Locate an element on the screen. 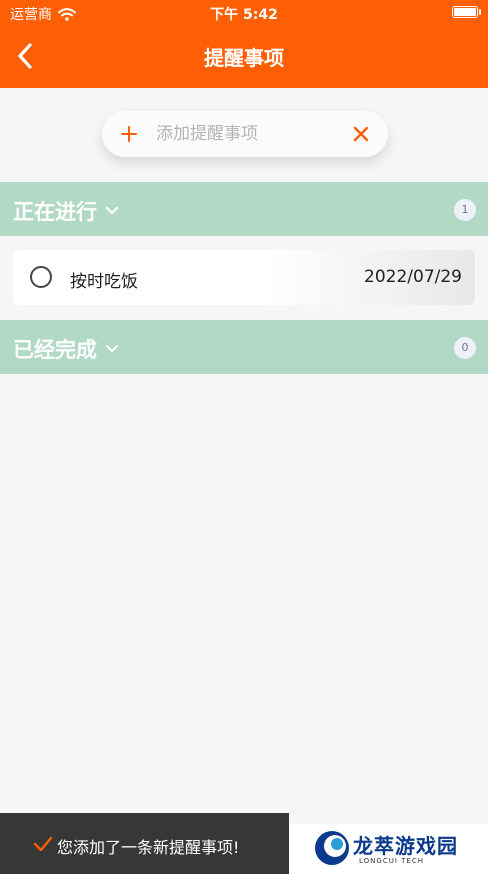 The image size is (488, 874). section-title: 已经完成 is located at coordinates (66, 349).